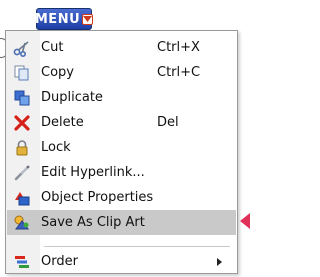 This screenshot has height=277, width=320. What do you see at coordinates (121, 261) in the screenshot?
I see `menu-item-order: Order` at bounding box center [121, 261].